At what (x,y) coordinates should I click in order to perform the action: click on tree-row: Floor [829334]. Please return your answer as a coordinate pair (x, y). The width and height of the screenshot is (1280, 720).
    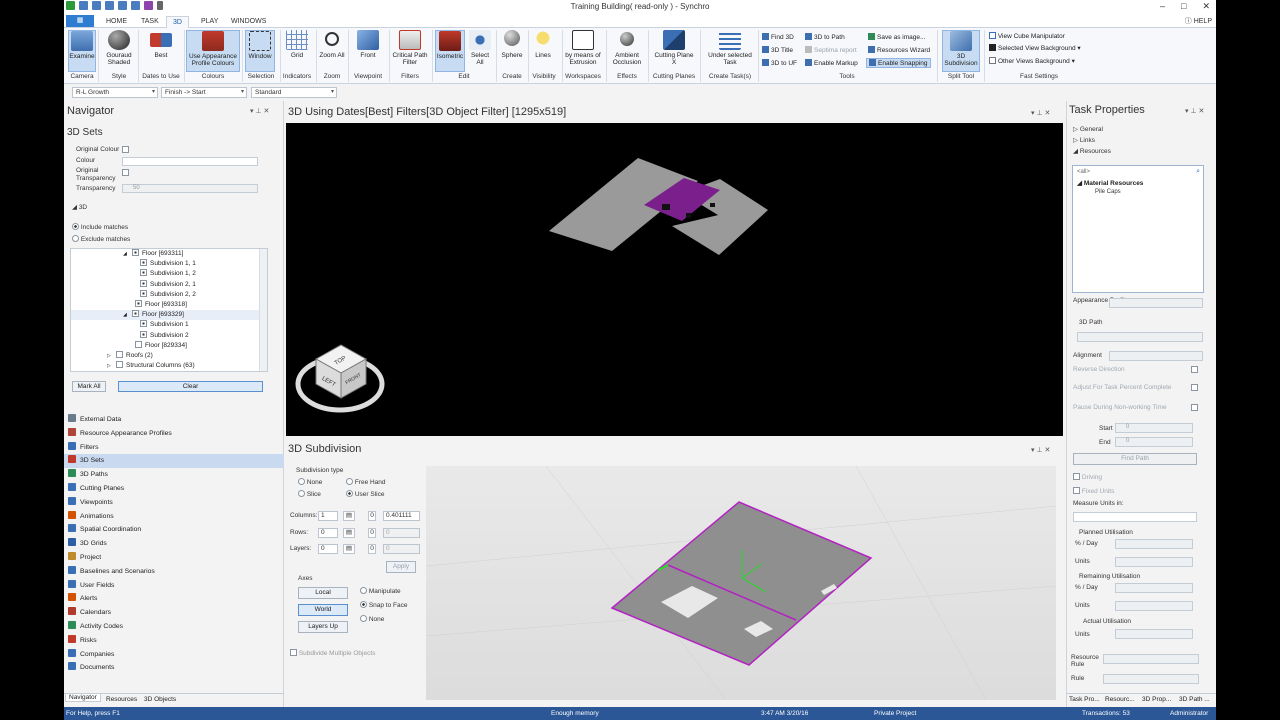
    Looking at the image, I should click on (169, 345).